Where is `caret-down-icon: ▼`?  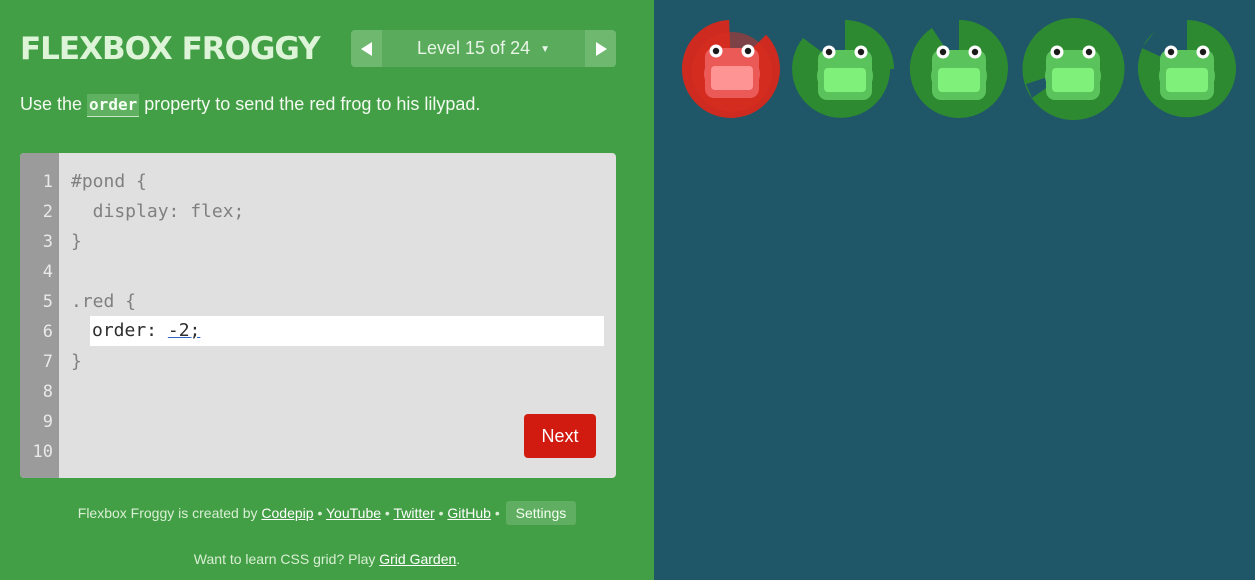 caret-down-icon: ▼ is located at coordinates (545, 49).